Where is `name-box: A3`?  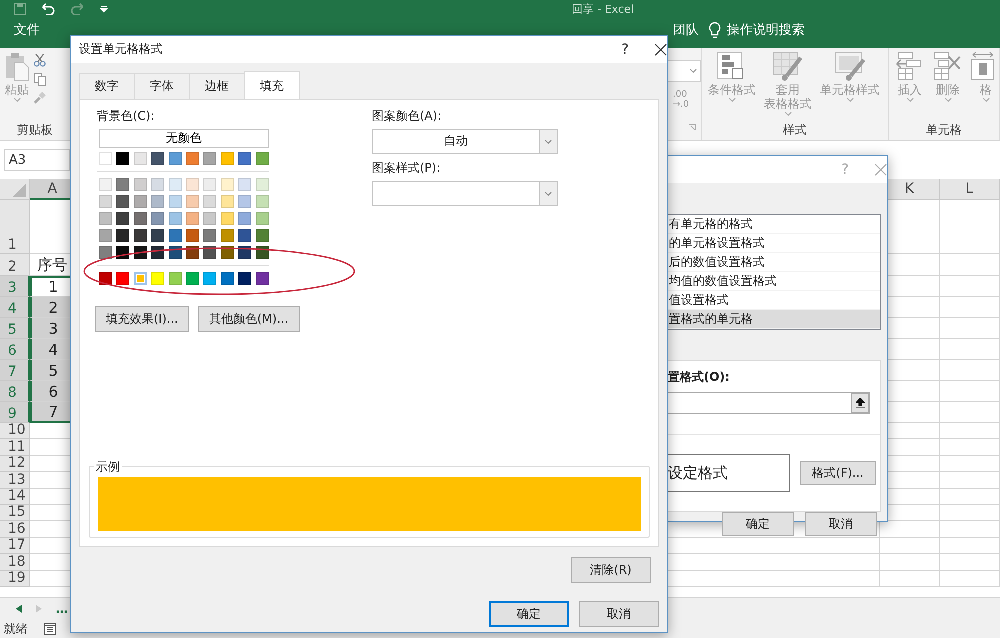 name-box: A3 is located at coordinates (37, 160).